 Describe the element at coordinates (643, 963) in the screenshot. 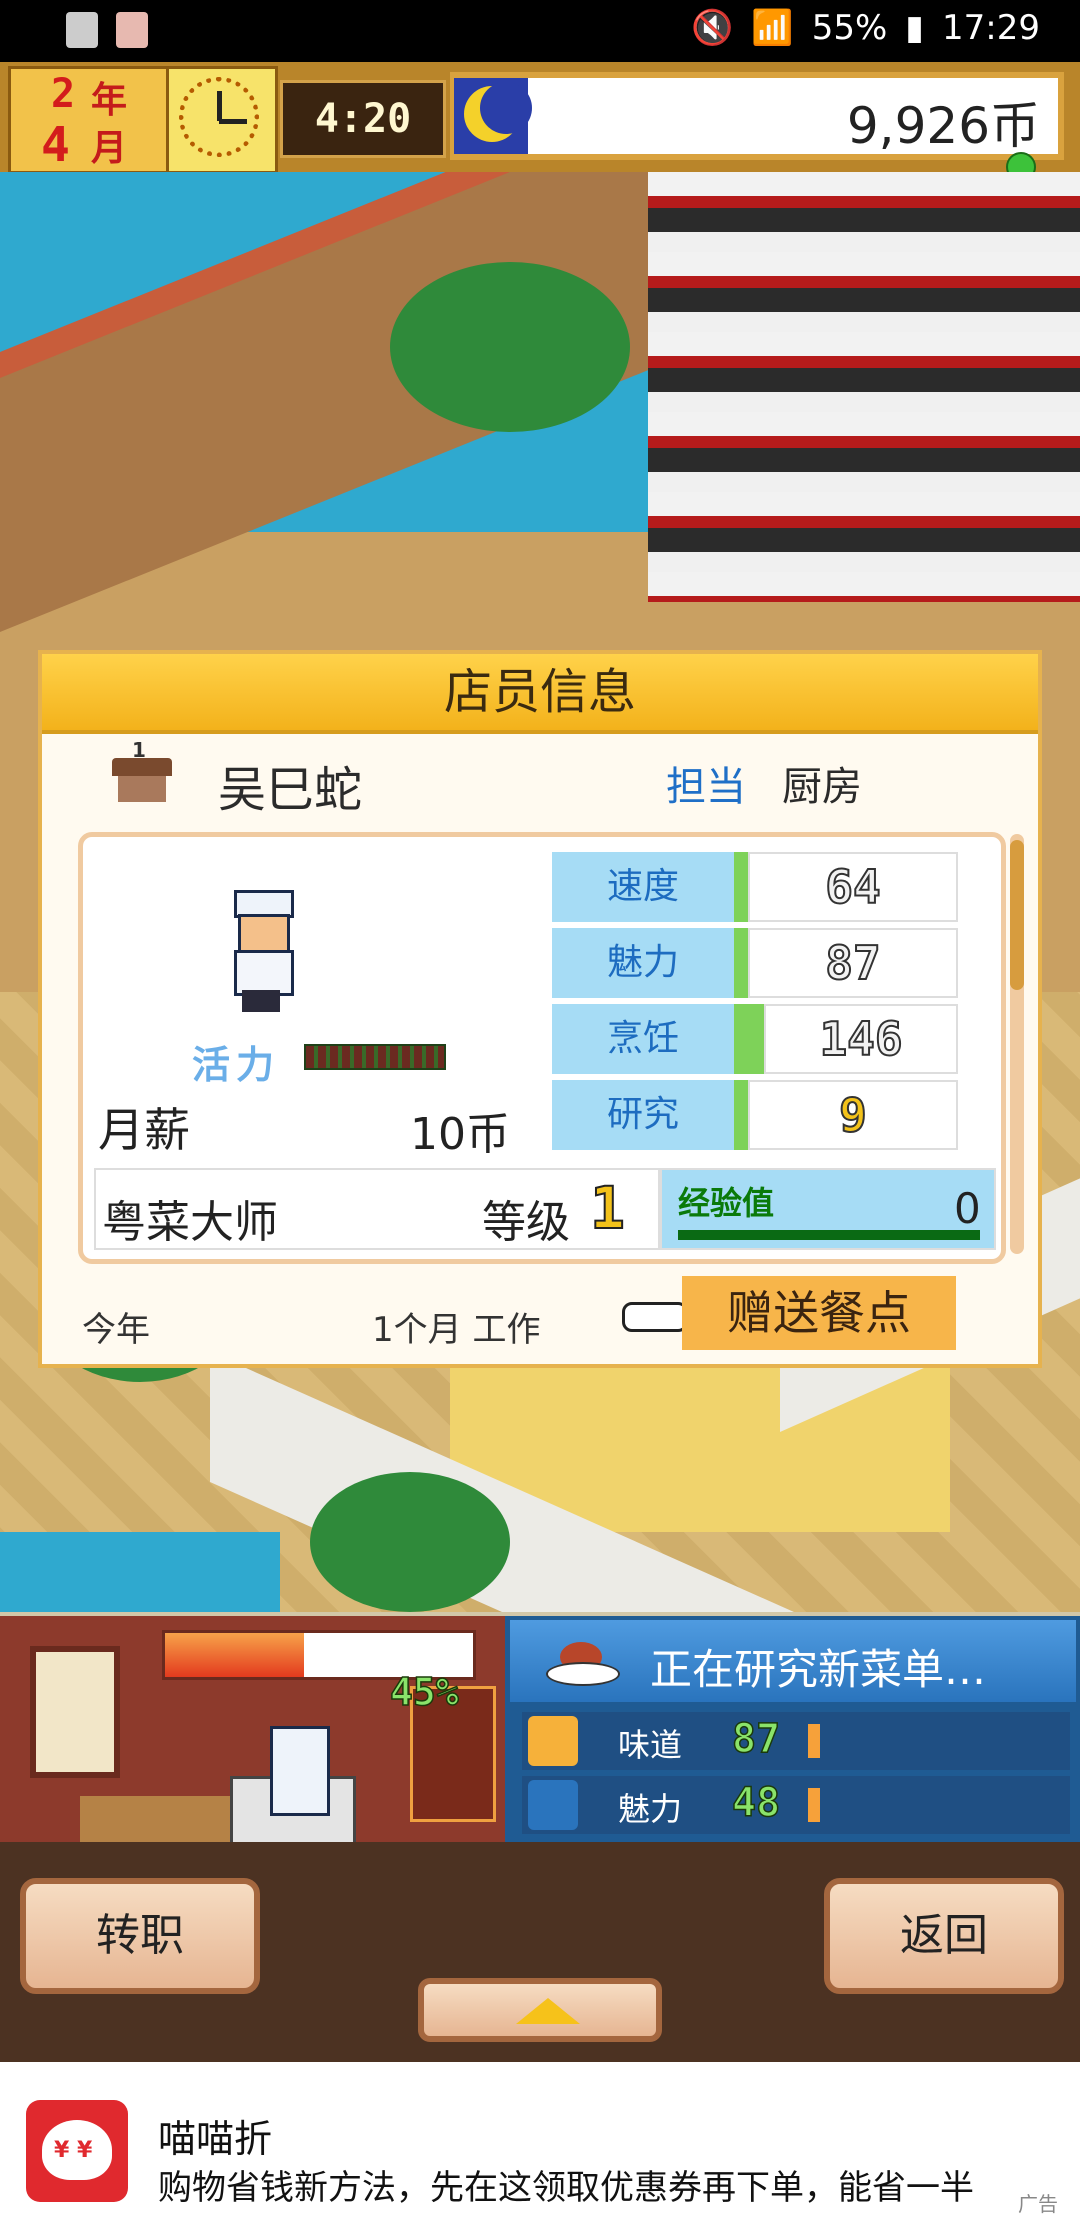

I see `stat-name: 魅力` at that location.